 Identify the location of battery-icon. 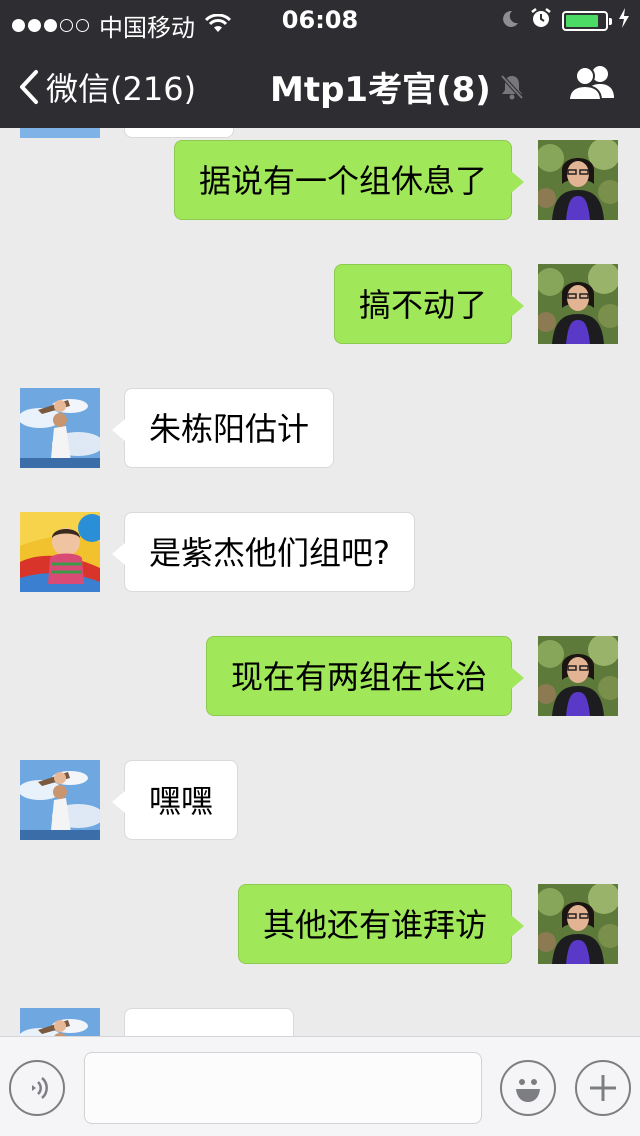
(587, 21).